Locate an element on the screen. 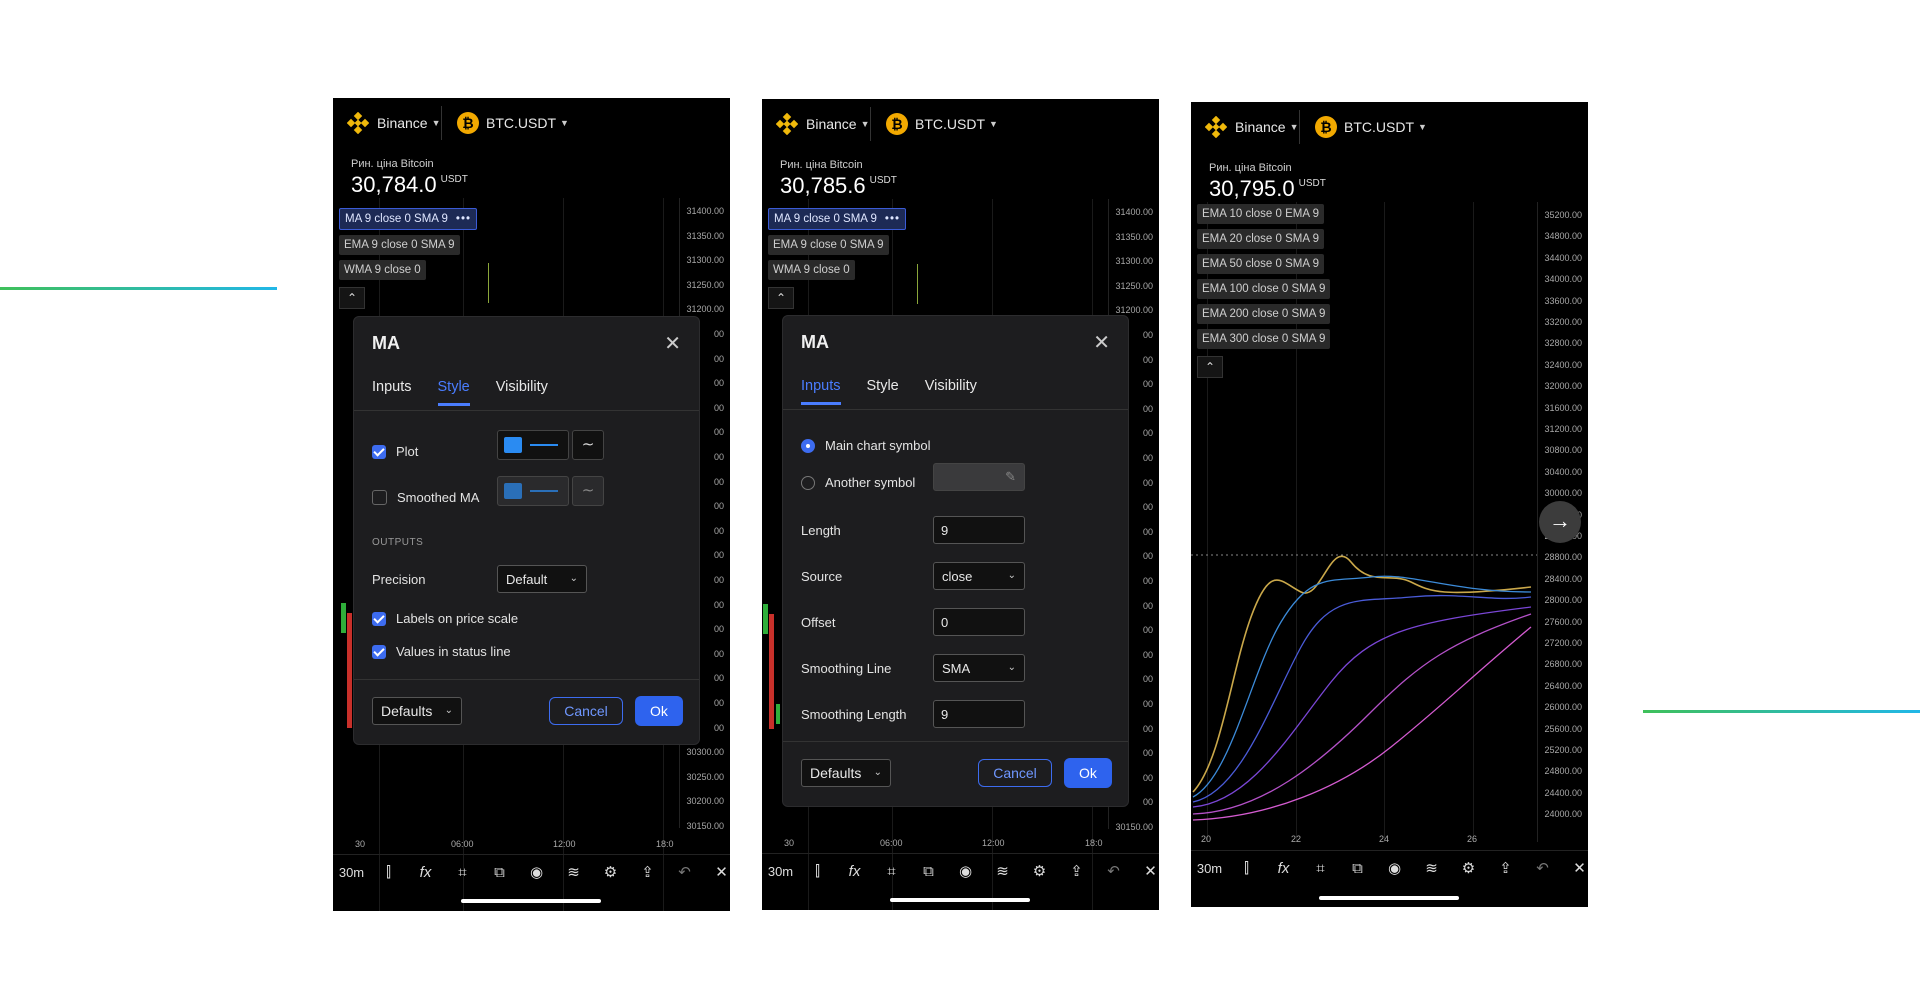 The height and width of the screenshot is (1008, 1920). indicator-ema-20: EMA 20 close 0 SMA 9 is located at coordinates (1260, 239).